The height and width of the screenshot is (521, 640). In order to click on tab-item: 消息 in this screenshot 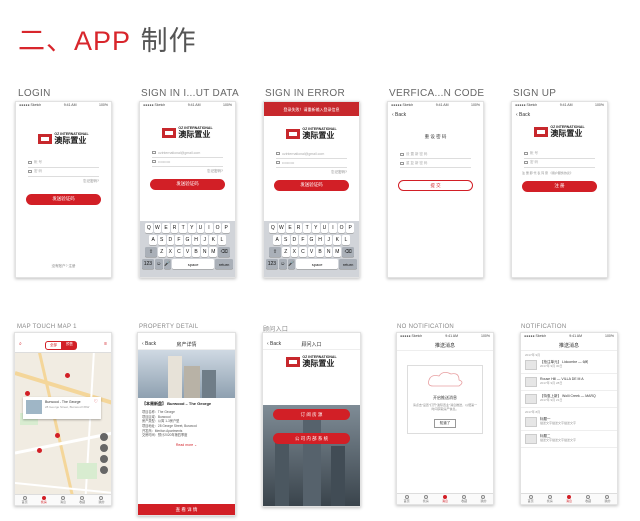, I will do `click(569, 498)`.